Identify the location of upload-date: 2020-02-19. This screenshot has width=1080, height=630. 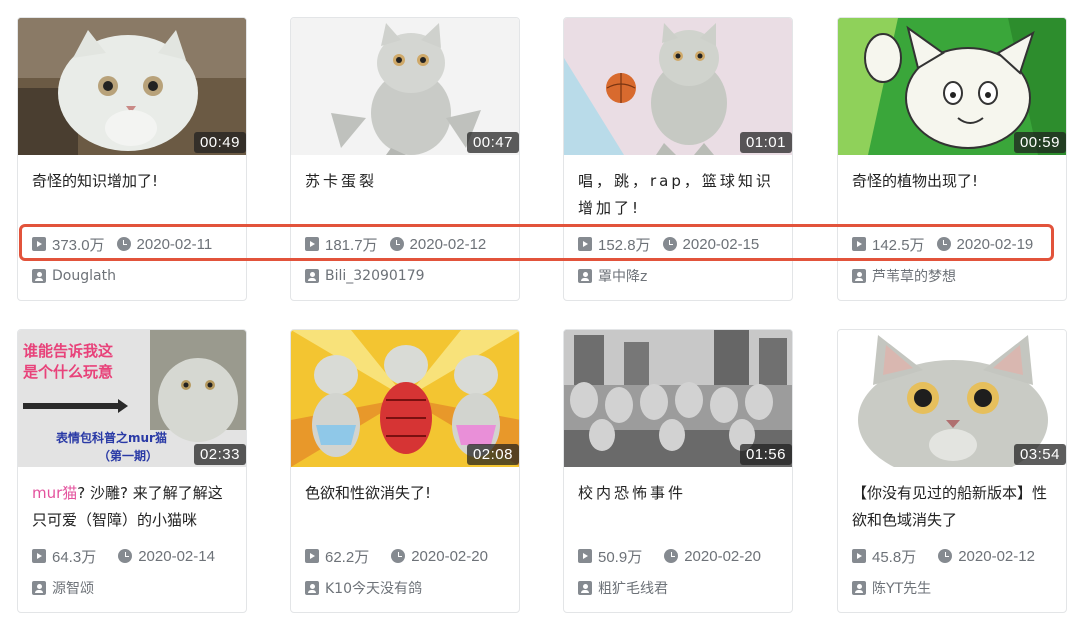
(995, 244).